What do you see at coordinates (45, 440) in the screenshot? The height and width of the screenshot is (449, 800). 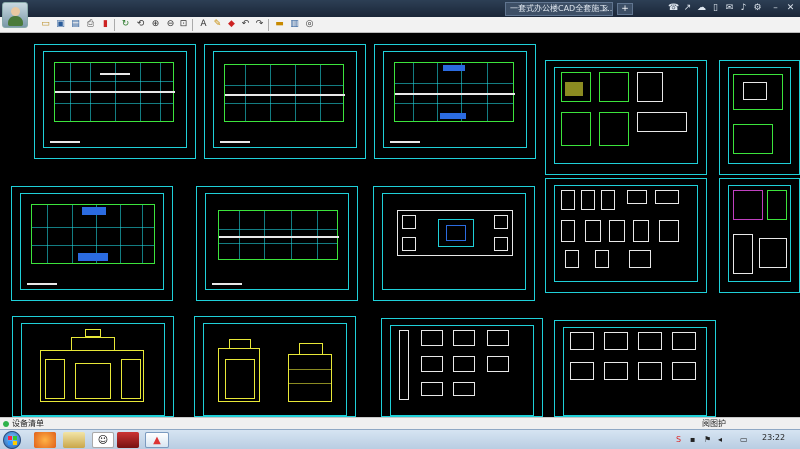 I see `browser-app-icon` at bounding box center [45, 440].